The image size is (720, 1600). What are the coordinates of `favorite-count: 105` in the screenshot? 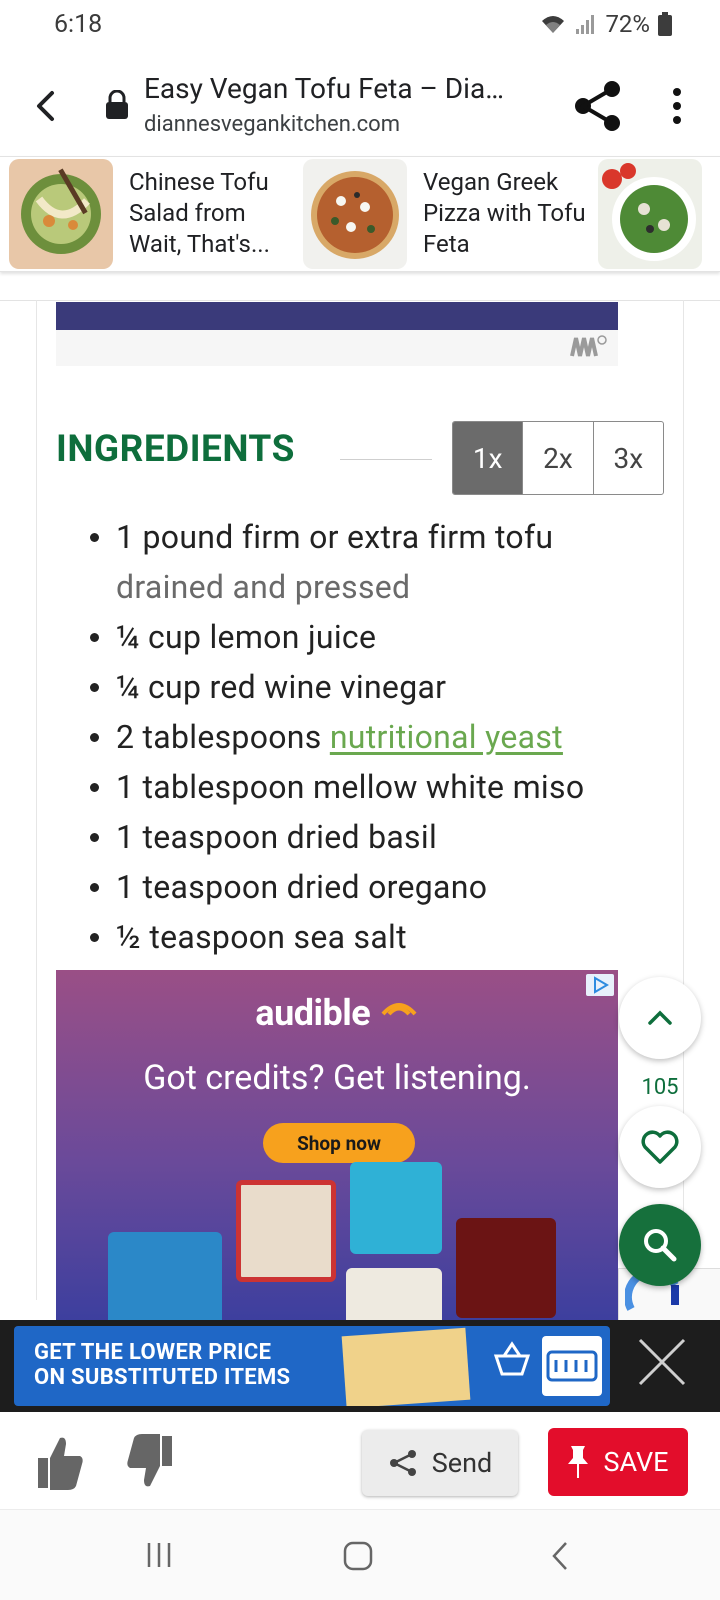 It's located at (660, 1087).